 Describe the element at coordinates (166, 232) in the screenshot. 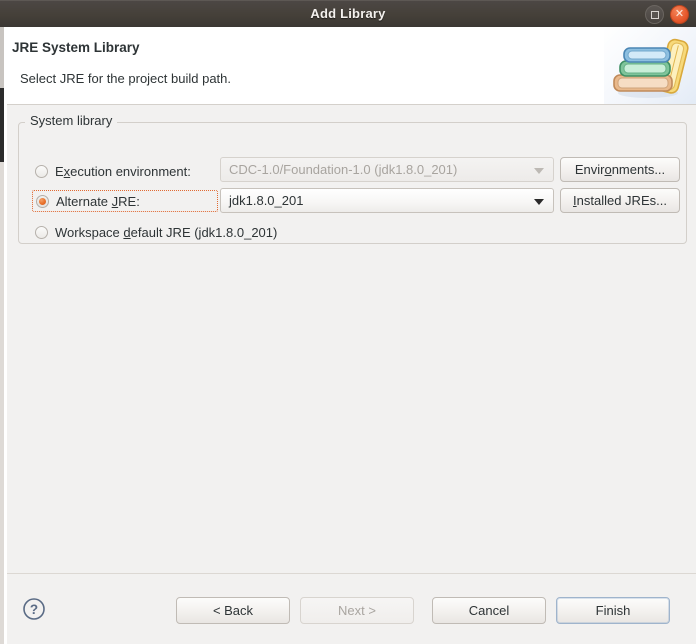

I see `radio-label-text-workspace-default-jre: Workspace default JRE (jdk1.8.0_201)` at that location.